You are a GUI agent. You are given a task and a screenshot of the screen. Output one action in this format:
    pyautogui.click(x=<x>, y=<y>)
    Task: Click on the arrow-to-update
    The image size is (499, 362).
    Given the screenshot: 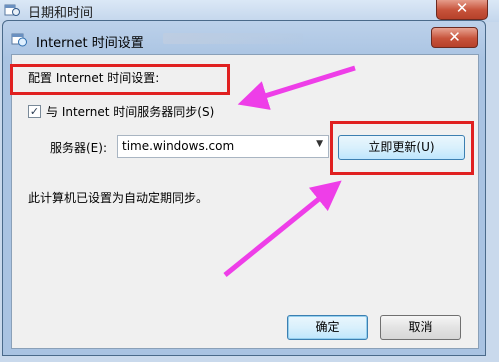 What is the action you would take?
    pyautogui.click(x=282, y=228)
    